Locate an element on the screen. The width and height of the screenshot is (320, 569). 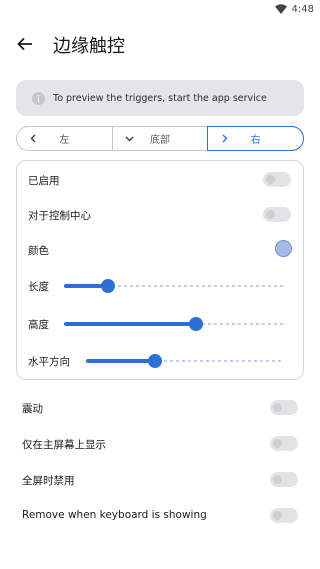
horizontal-slider is located at coordinates (185, 361).